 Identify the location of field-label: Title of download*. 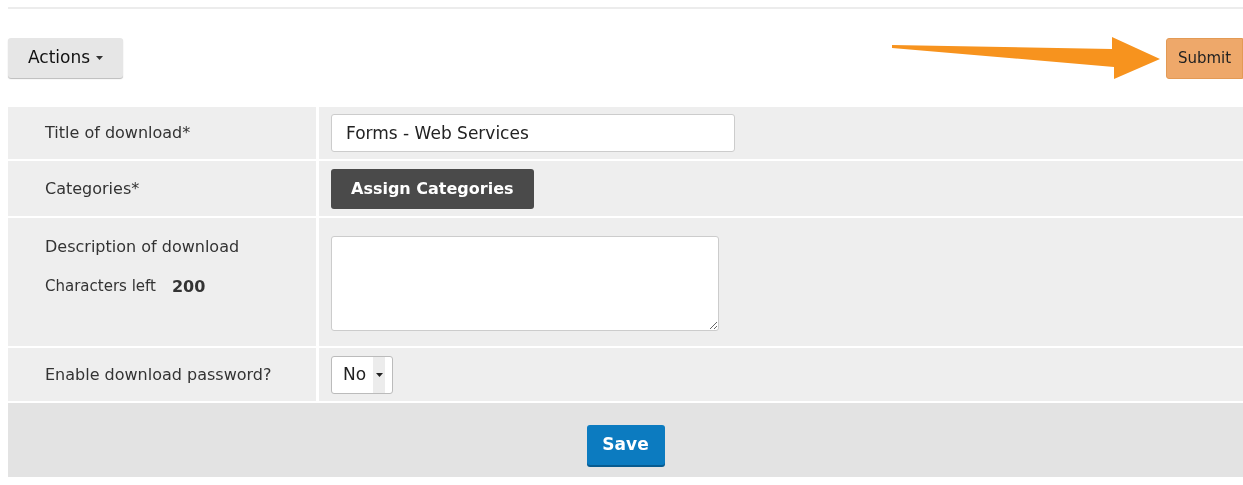
(118, 133).